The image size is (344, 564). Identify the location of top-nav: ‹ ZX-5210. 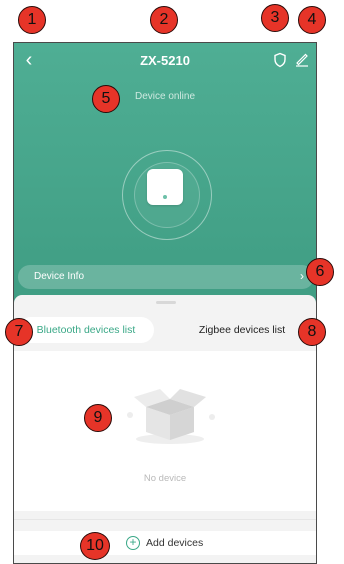
(165, 61).